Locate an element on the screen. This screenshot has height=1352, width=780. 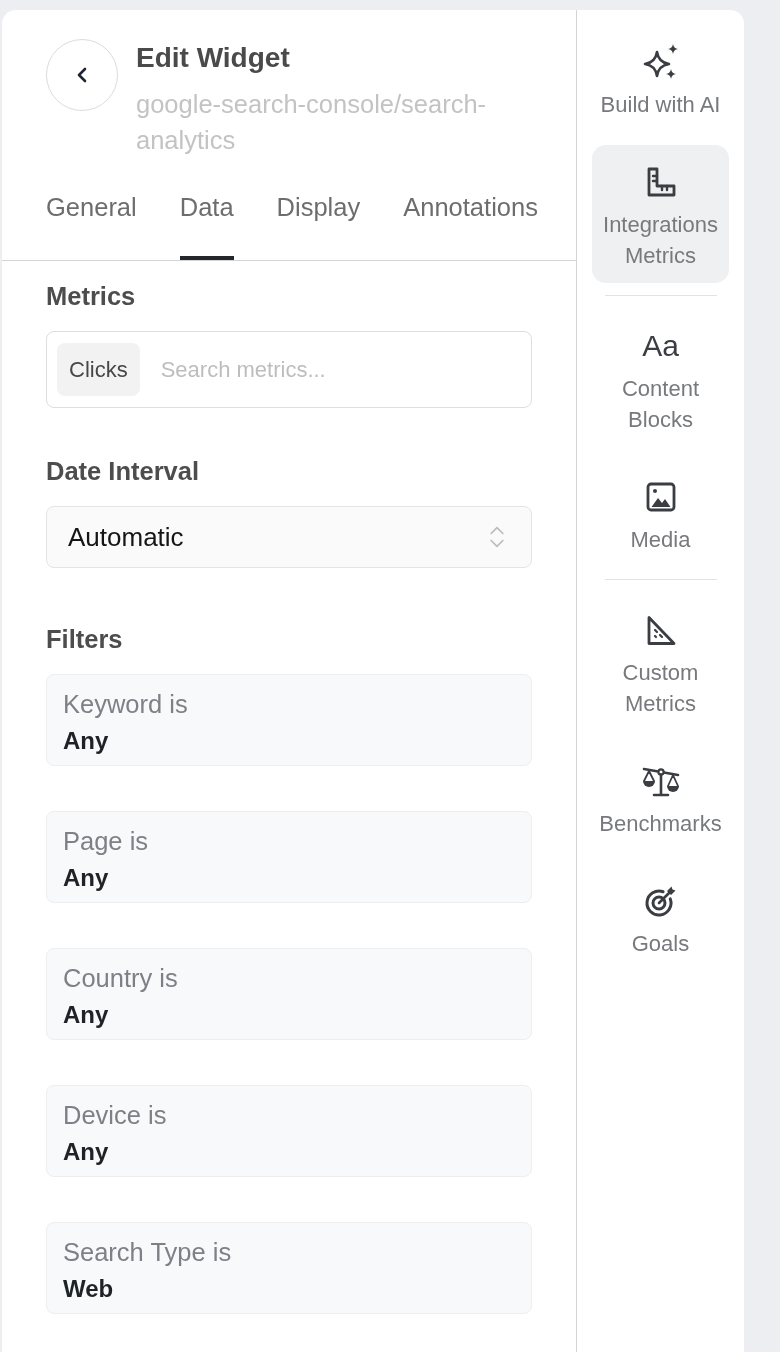
filter-card: Search Type is Web is located at coordinates (289, 1268).